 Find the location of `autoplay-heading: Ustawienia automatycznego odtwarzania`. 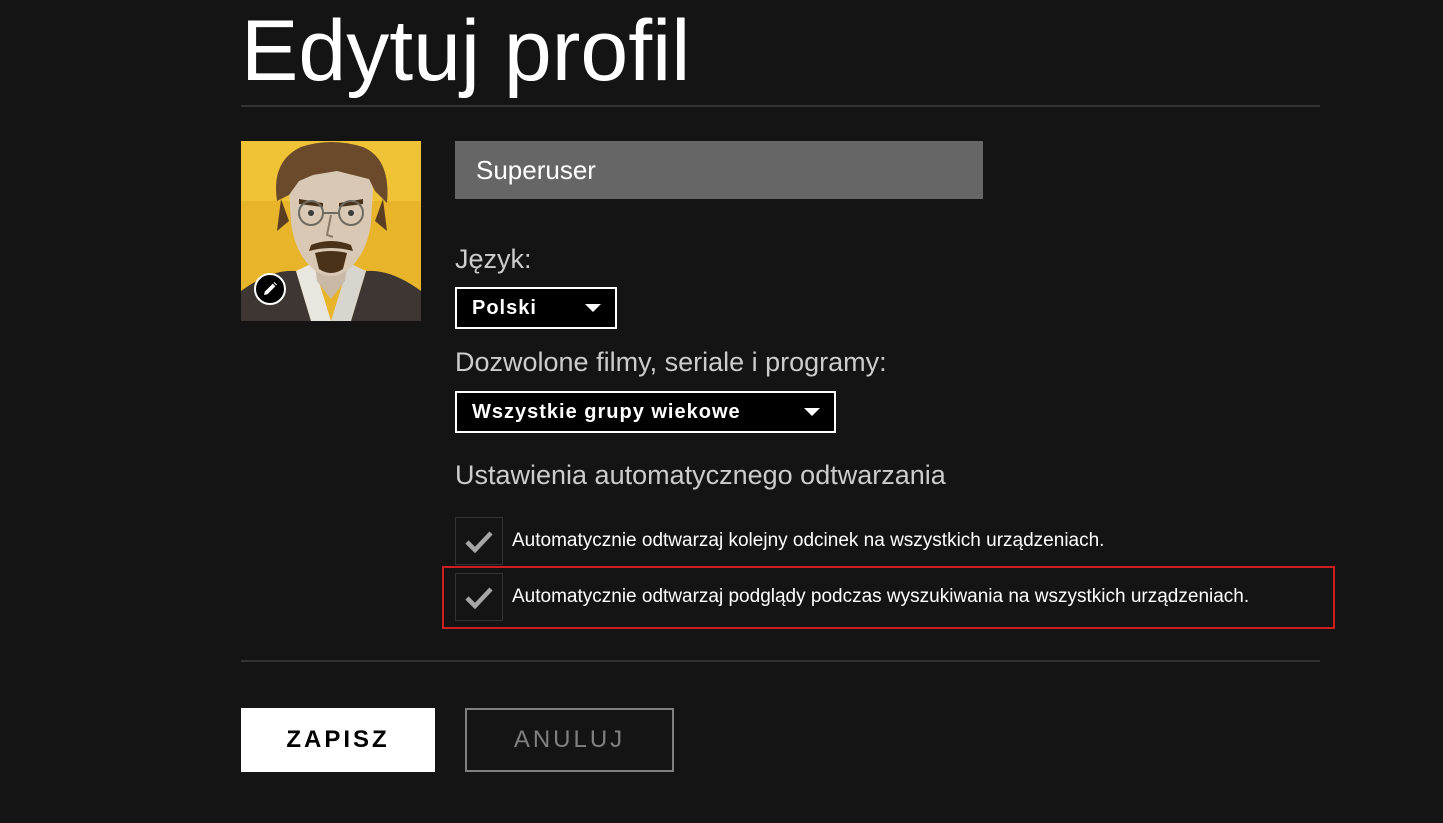

autoplay-heading: Ustawienia automatycznego odtwarzania is located at coordinates (700, 475).